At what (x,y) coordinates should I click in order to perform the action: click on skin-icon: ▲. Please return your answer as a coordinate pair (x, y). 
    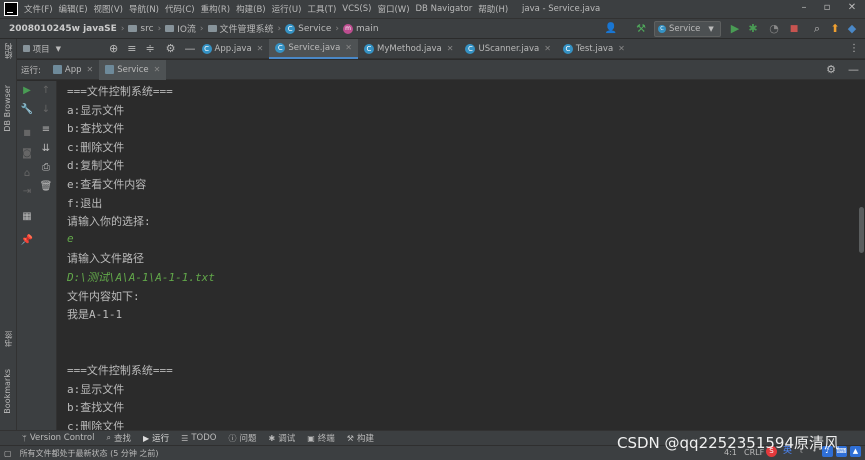
    Looking at the image, I should click on (855, 451).